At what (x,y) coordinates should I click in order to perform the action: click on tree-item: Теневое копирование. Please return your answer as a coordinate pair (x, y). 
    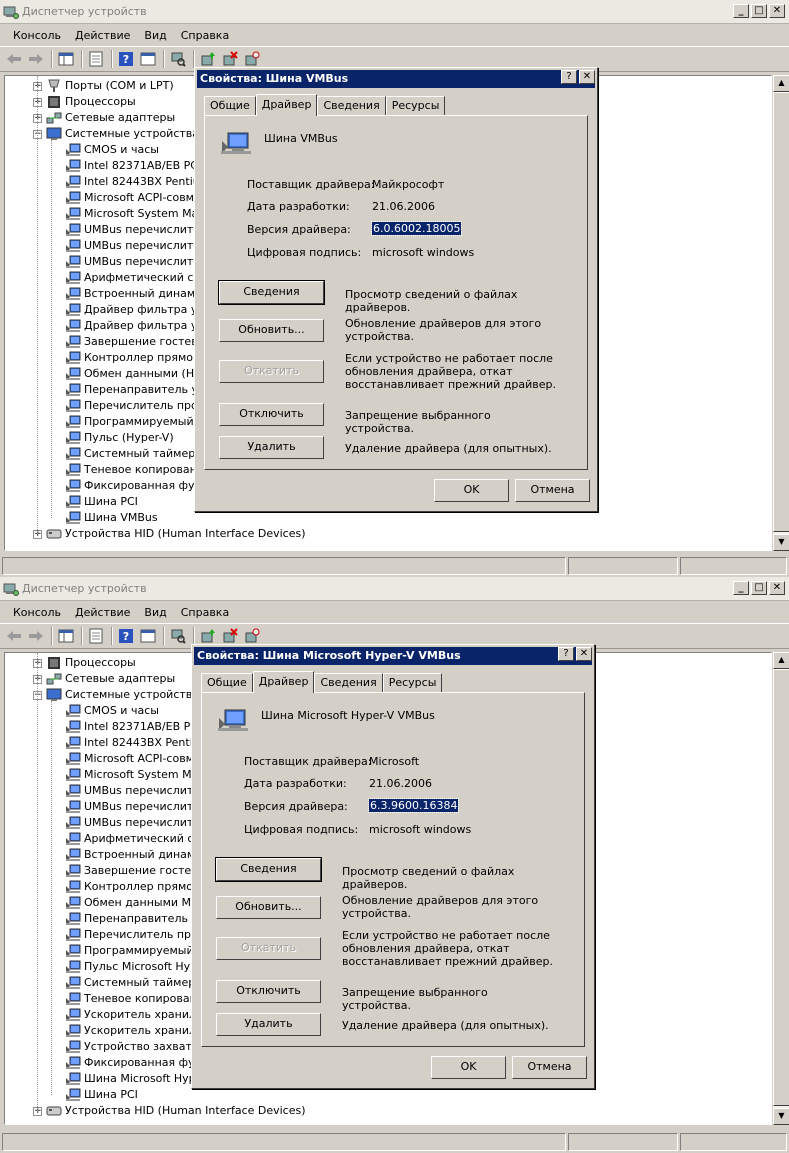
    Looking at the image, I should click on (138, 999).